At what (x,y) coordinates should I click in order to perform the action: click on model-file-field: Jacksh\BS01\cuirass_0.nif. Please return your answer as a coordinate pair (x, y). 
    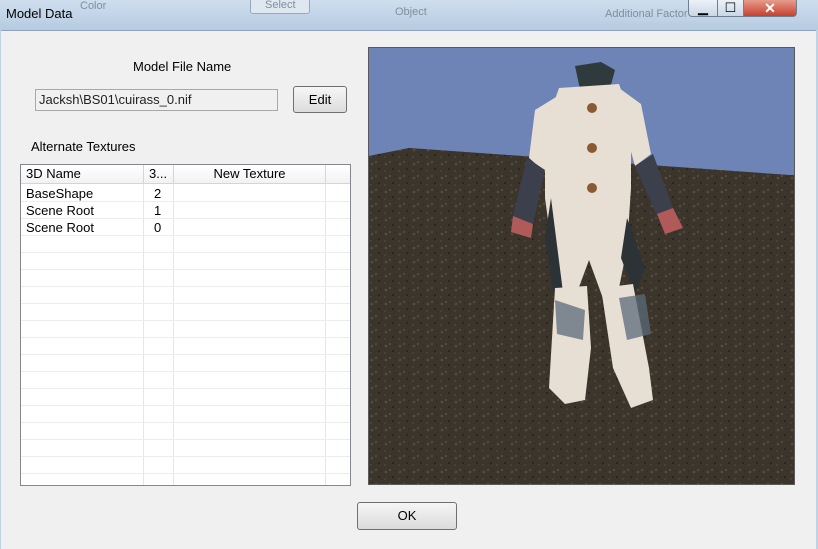
    Looking at the image, I should click on (156, 100).